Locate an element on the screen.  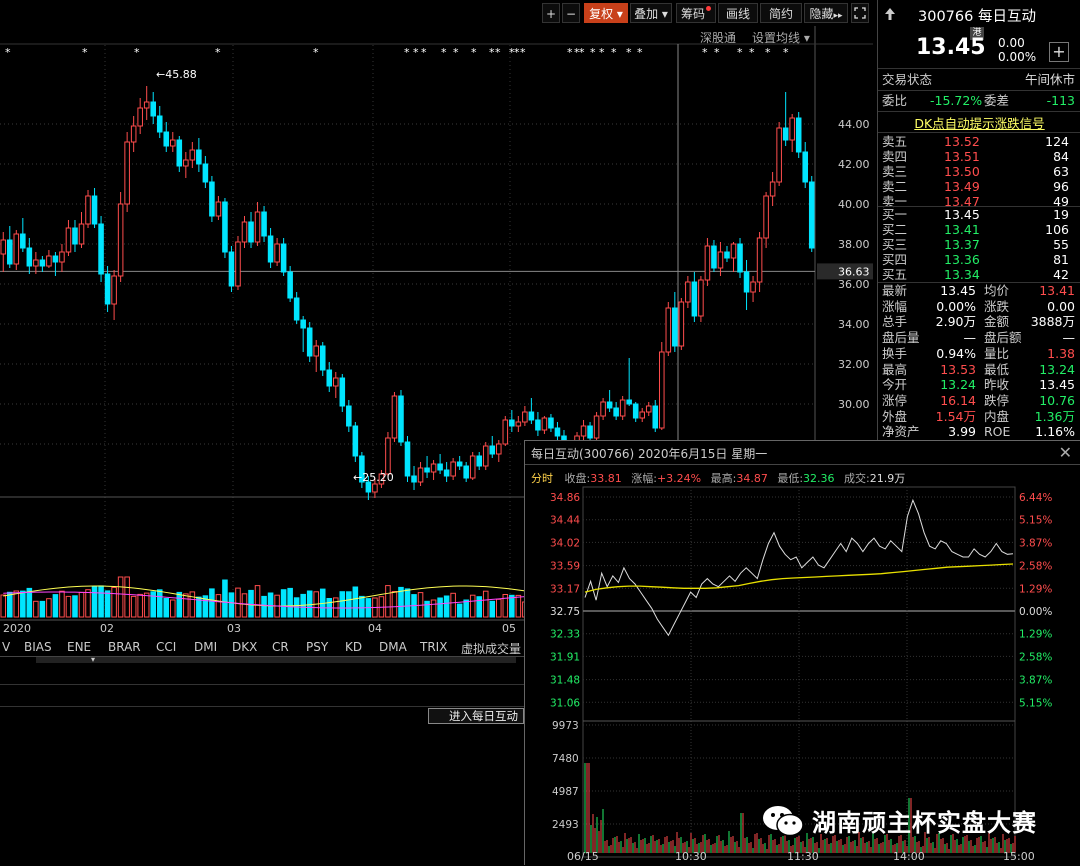
horizontal-scrollbar is located at coordinates (276, 660).